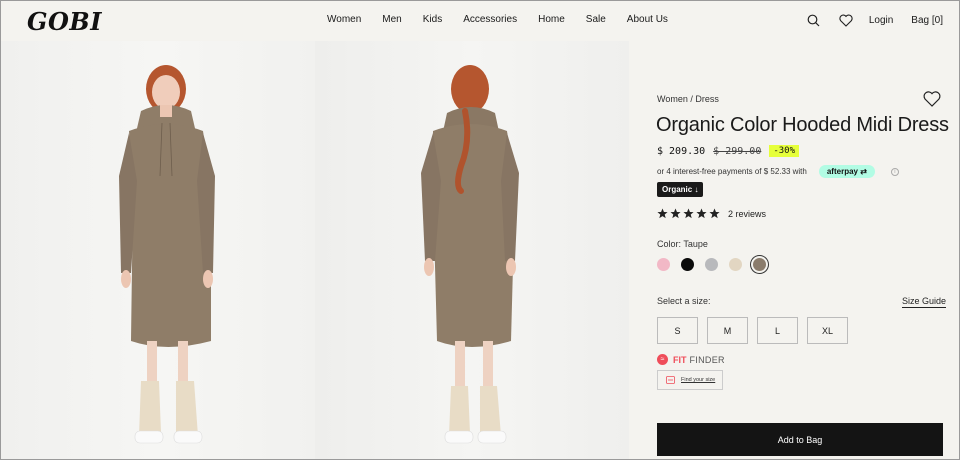 This screenshot has width=960, height=460. Describe the element at coordinates (784, 151) in the screenshot. I see `discount-badge: -30%` at that location.